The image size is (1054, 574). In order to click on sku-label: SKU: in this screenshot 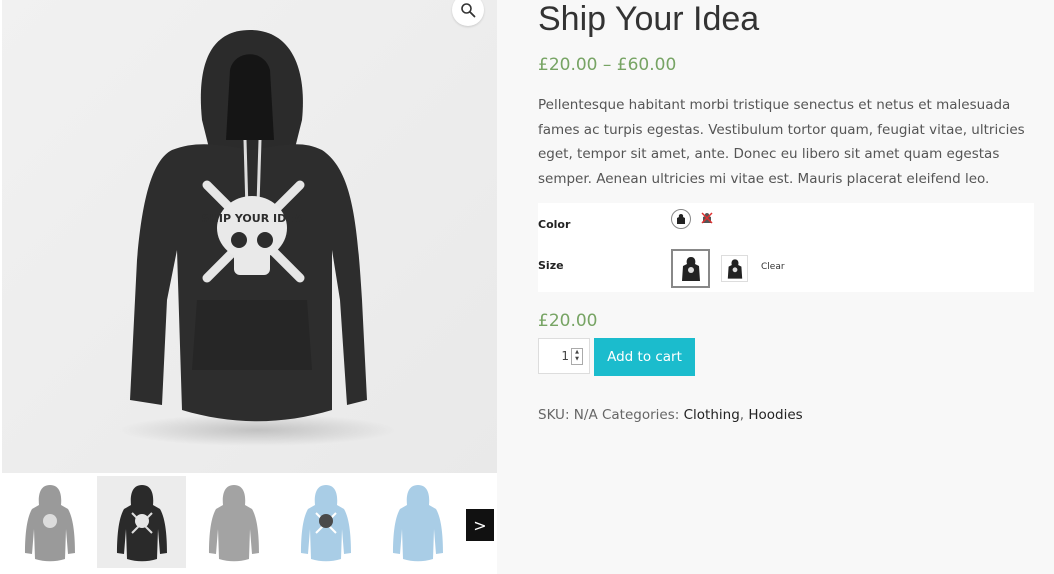, I will do `click(554, 415)`.